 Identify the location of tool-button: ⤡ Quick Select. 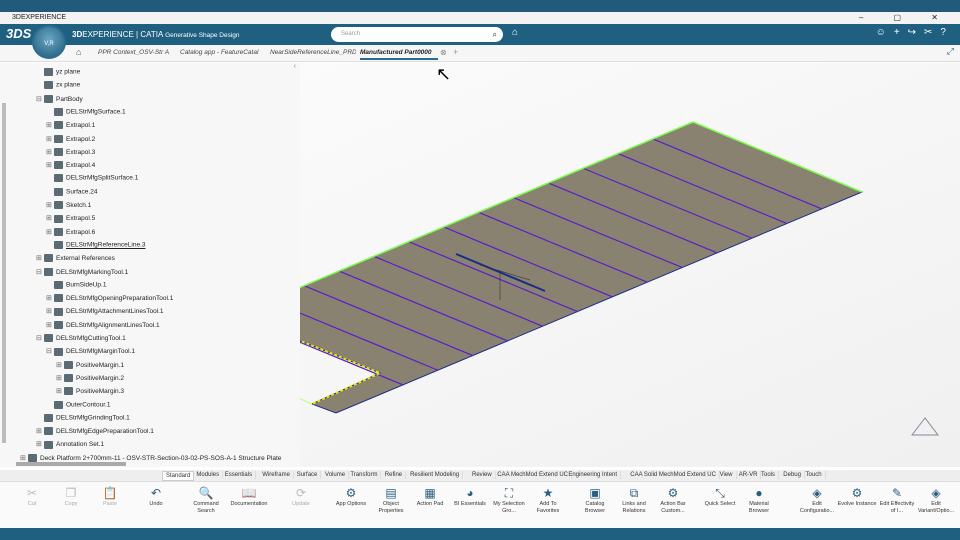
(720, 496).